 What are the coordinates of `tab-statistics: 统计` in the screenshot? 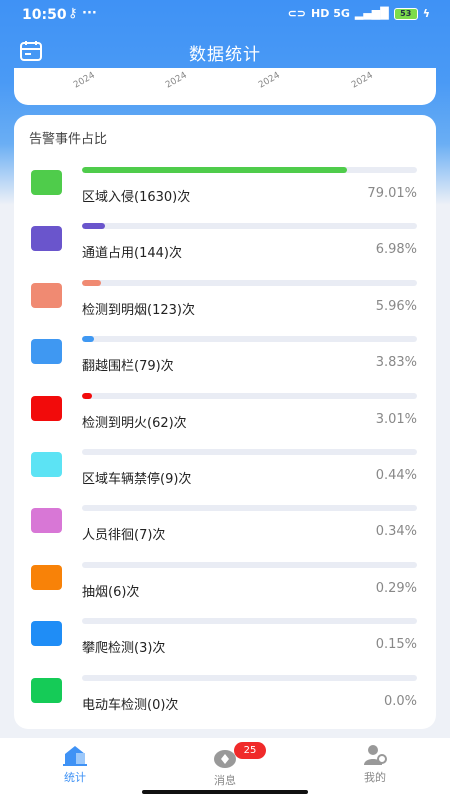 It's located at (75, 765).